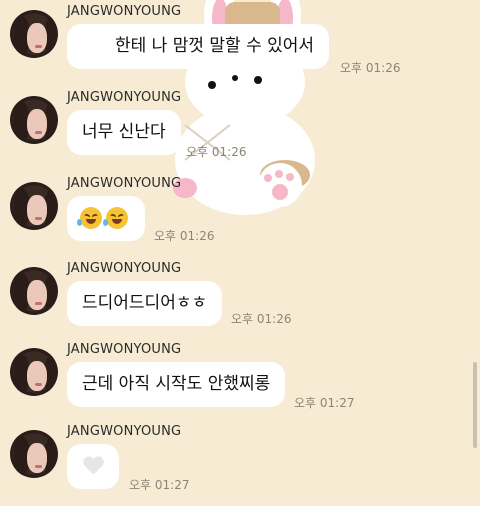 This screenshot has width=480, height=506. What do you see at coordinates (475, 405) in the screenshot?
I see `scrollbar` at bounding box center [475, 405].